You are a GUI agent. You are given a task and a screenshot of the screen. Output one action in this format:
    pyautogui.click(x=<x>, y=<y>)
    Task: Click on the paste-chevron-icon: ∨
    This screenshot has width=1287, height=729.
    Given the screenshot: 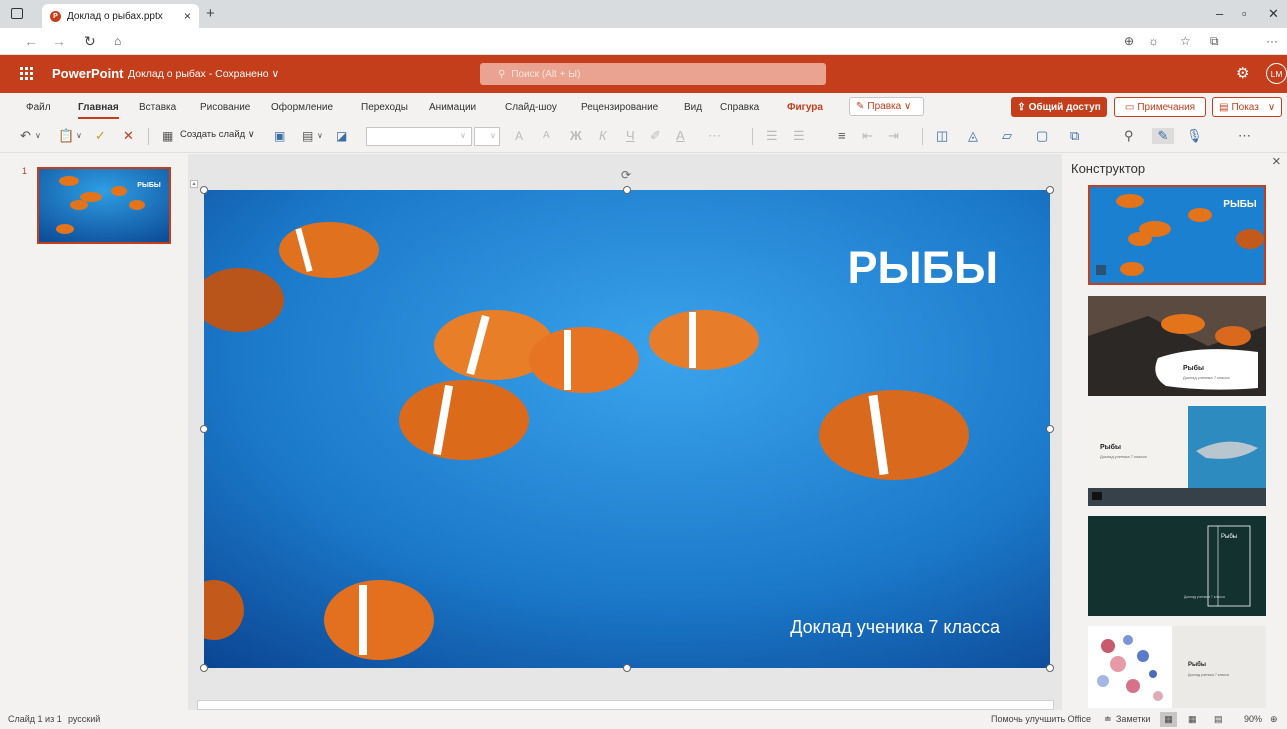 What is the action you would take?
    pyautogui.click(x=79, y=136)
    